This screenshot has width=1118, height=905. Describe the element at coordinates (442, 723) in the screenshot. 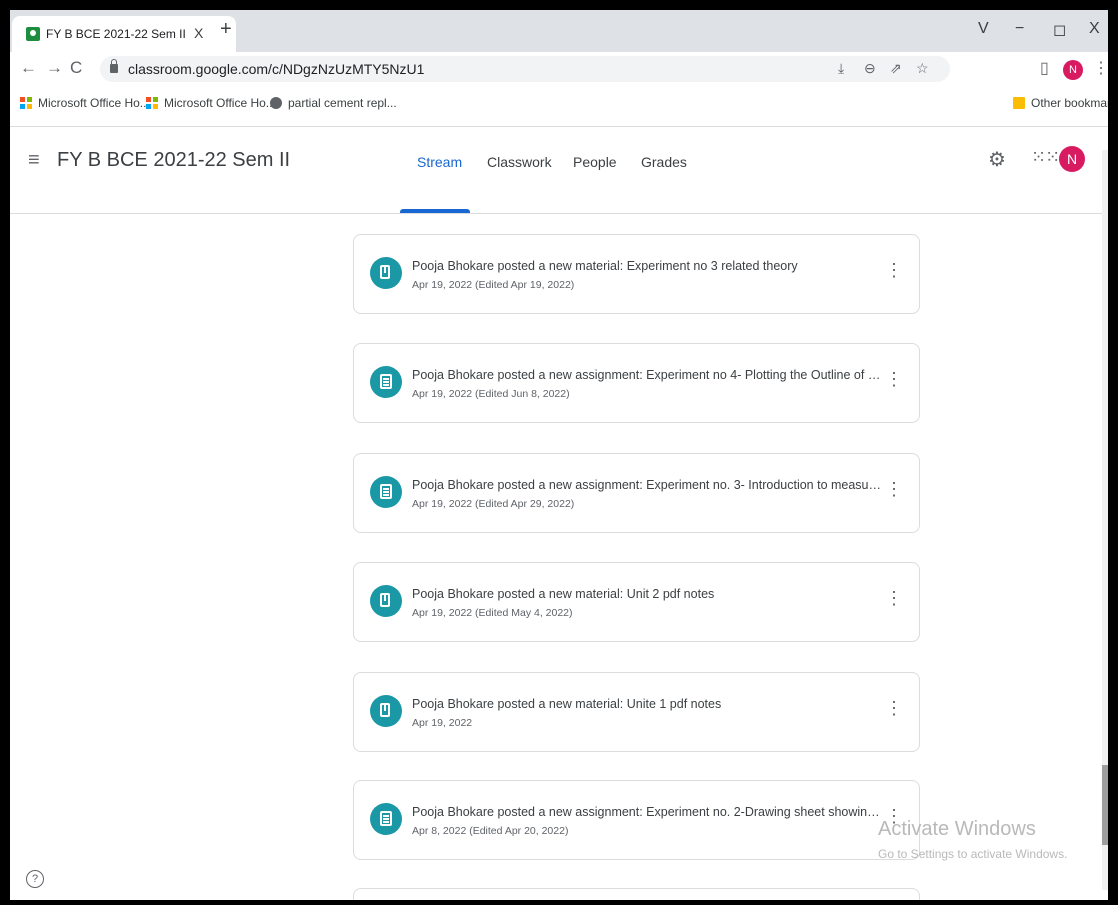

I see `post-date: Apr 19, 2022` at that location.